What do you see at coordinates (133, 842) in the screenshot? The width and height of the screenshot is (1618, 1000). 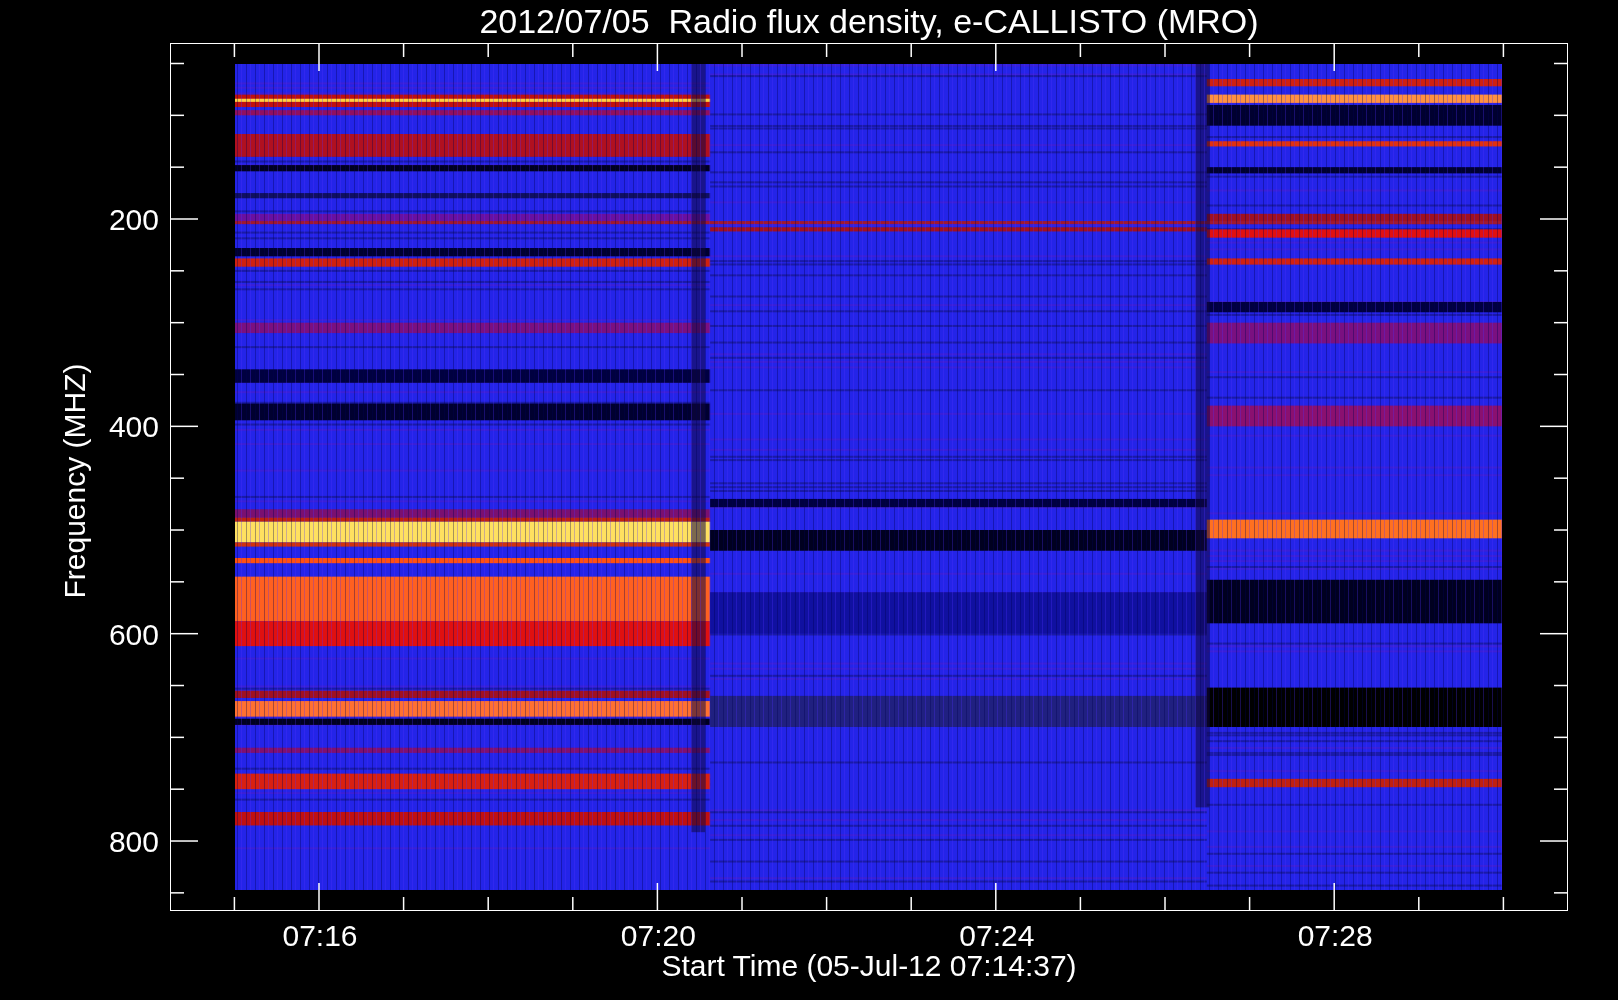 I see `y-tick-label: 800` at bounding box center [133, 842].